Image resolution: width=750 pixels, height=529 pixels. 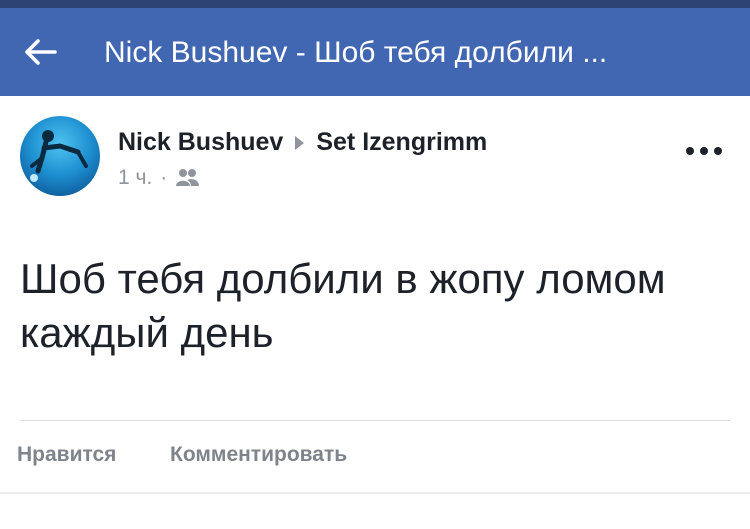 I want to click on back-button, so click(x=40, y=52).